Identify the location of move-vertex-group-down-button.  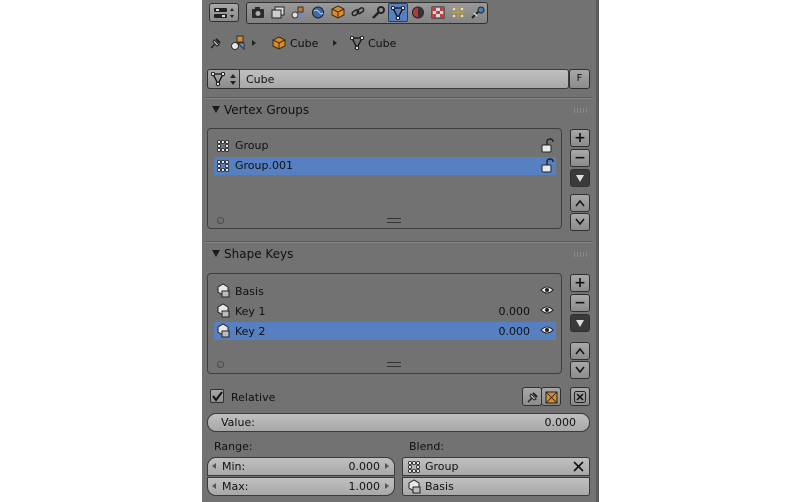
(580, 222).